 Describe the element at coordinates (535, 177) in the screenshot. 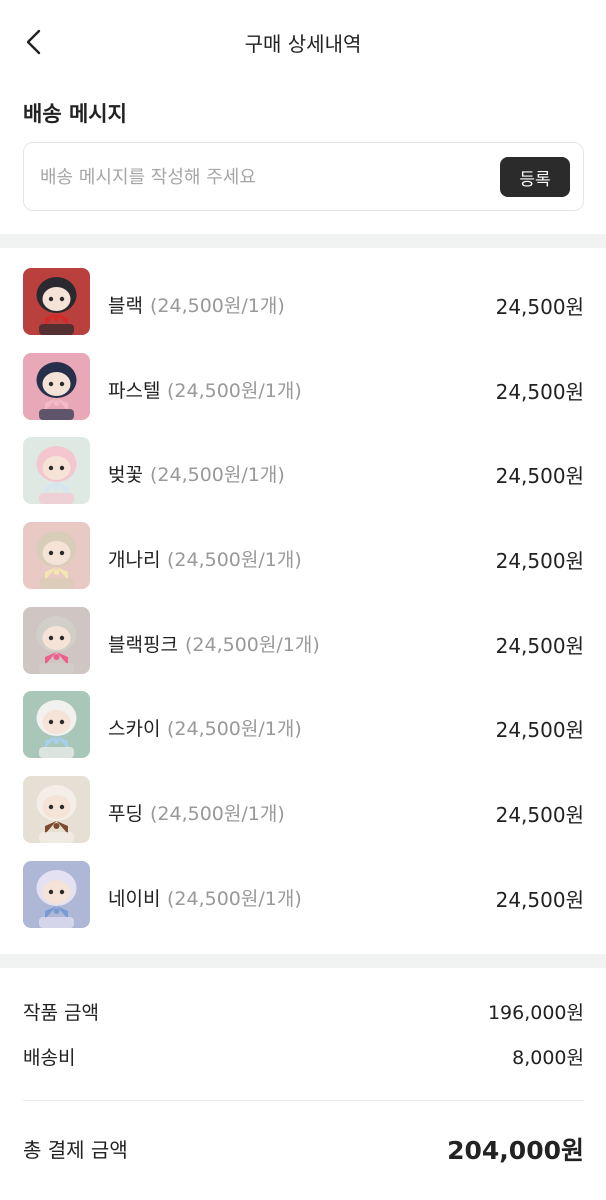

I see `register-button: 등록` at that location.